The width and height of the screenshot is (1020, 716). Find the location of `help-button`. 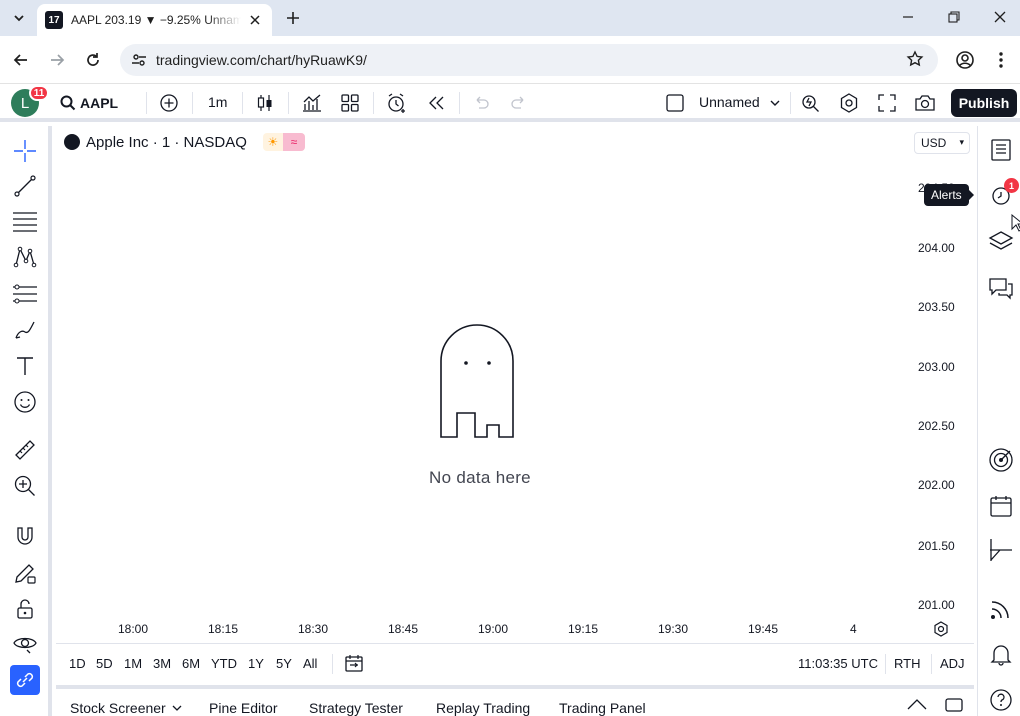

help-button is located at coordinates (1001, 700).